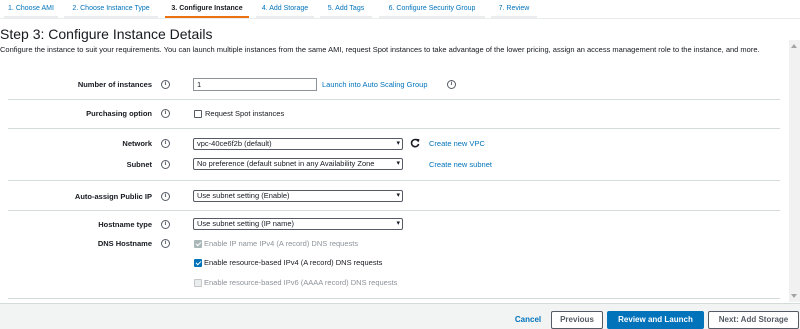 The width and height of the screenshot is (800, 329). I want to click on step-add-storage: 4. Add Storage, so click(285, 9).